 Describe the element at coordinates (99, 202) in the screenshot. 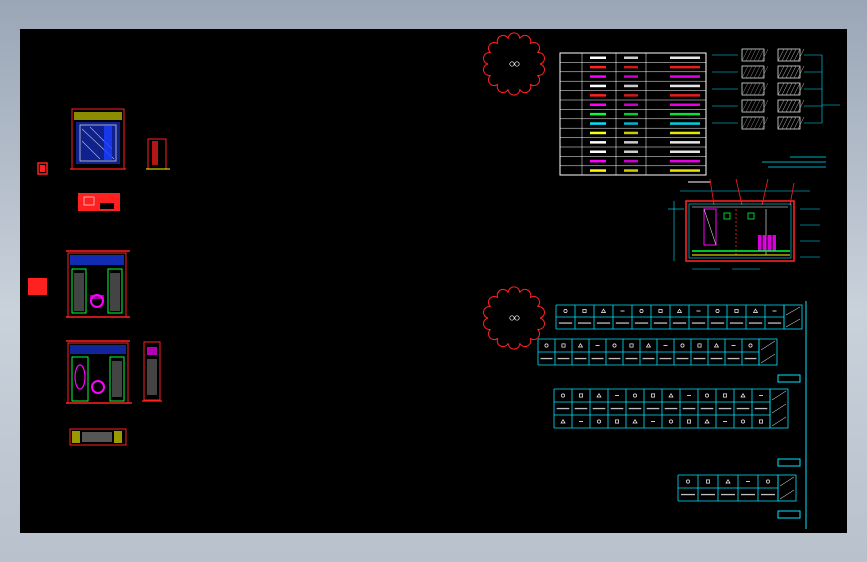

I see `plan-block-a` at that location.